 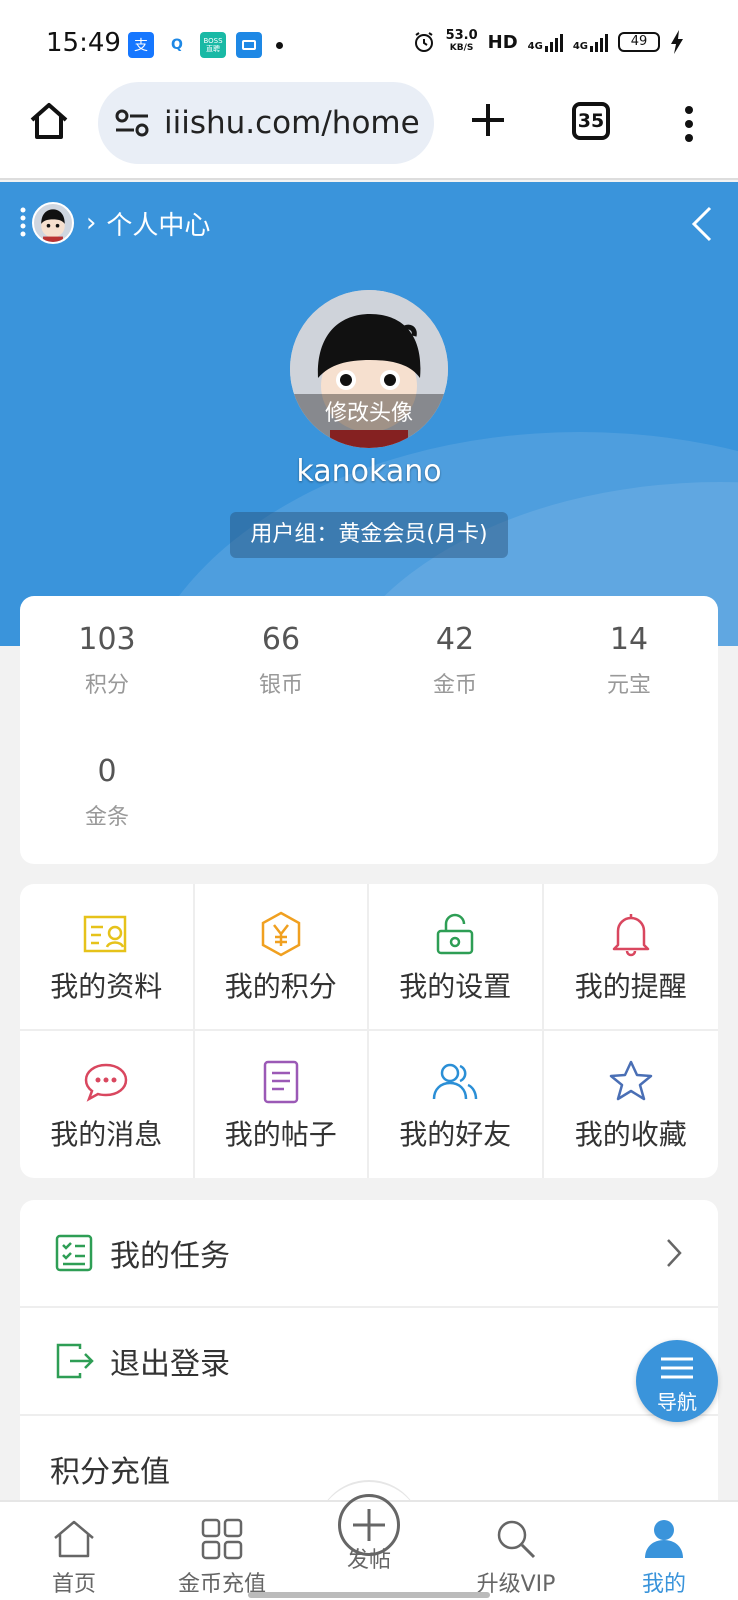 I want to click on profile-avatar: 修改头像, so click(x=369, y=369).